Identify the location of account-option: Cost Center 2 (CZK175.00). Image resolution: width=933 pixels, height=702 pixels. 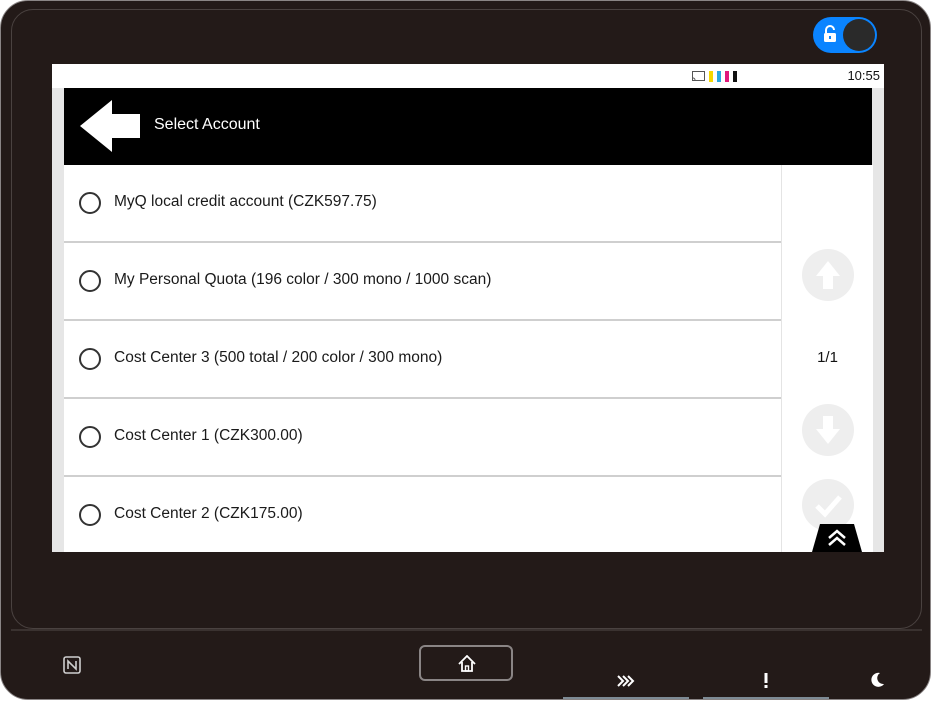
(422, 514).